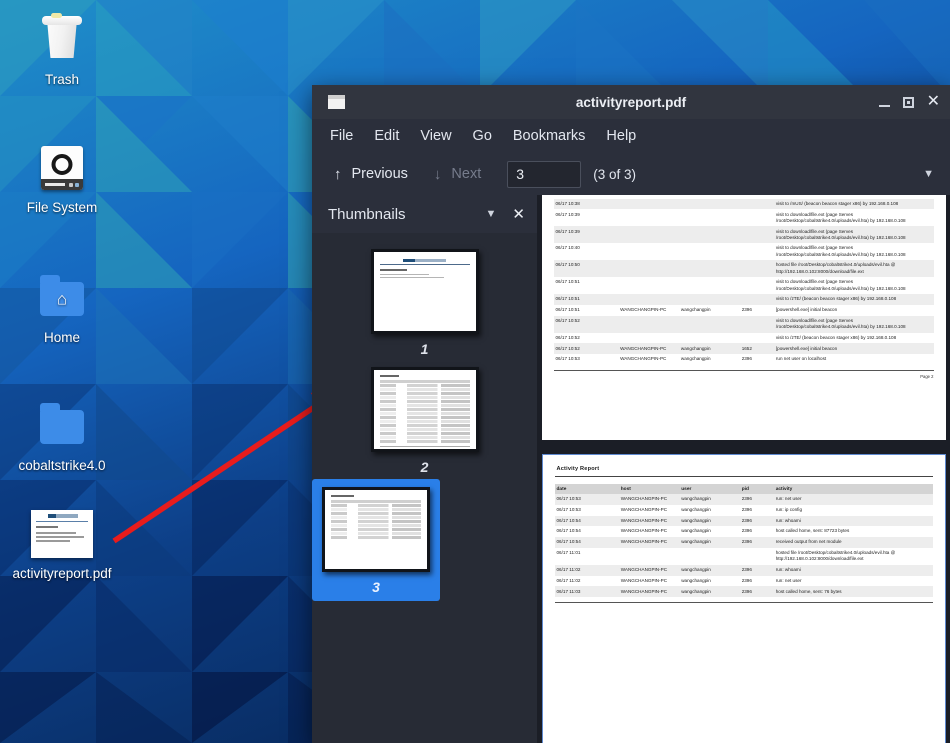  What do you see at coordinates (376, 540) in the screenshot?
I see `thumbnail-page-3: 3` at bounding box center [376, 540].